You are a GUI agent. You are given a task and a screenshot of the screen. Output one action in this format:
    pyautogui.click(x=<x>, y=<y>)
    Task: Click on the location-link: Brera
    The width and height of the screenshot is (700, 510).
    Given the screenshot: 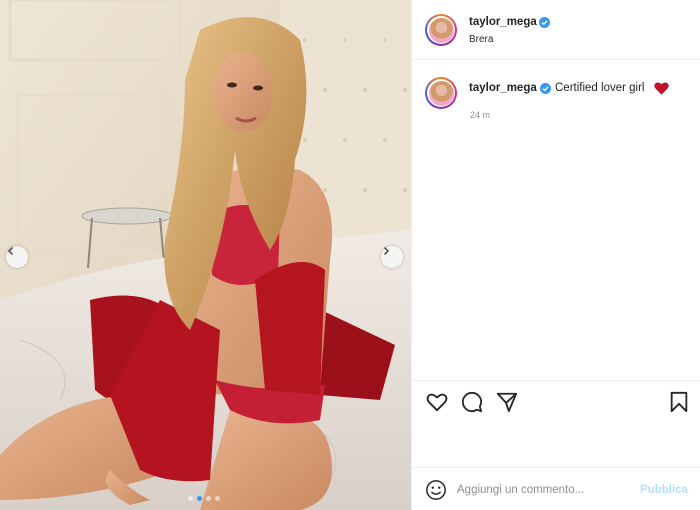 What is the action you would take?
    pyautogui.click(x=481, y=39)
    